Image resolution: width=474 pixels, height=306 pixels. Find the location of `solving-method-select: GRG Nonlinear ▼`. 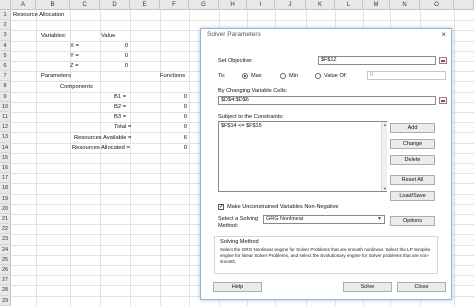

solving-method-select: GRG Nonlinear ▼ is located at coordinates (324, 219).